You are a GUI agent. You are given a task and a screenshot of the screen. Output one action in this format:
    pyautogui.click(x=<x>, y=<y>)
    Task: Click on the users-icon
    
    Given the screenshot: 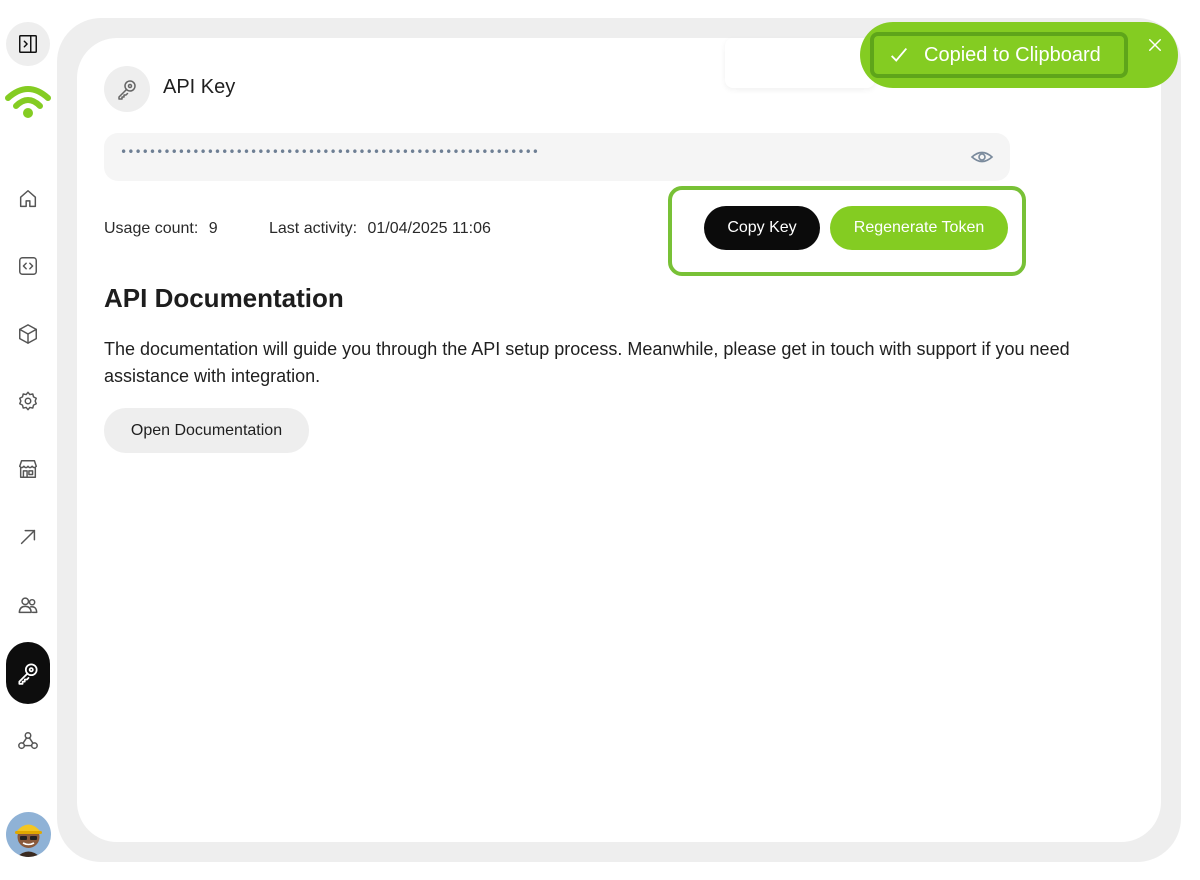 What is the action you would take?
    pyautogui.click(x=28, y=605)
    